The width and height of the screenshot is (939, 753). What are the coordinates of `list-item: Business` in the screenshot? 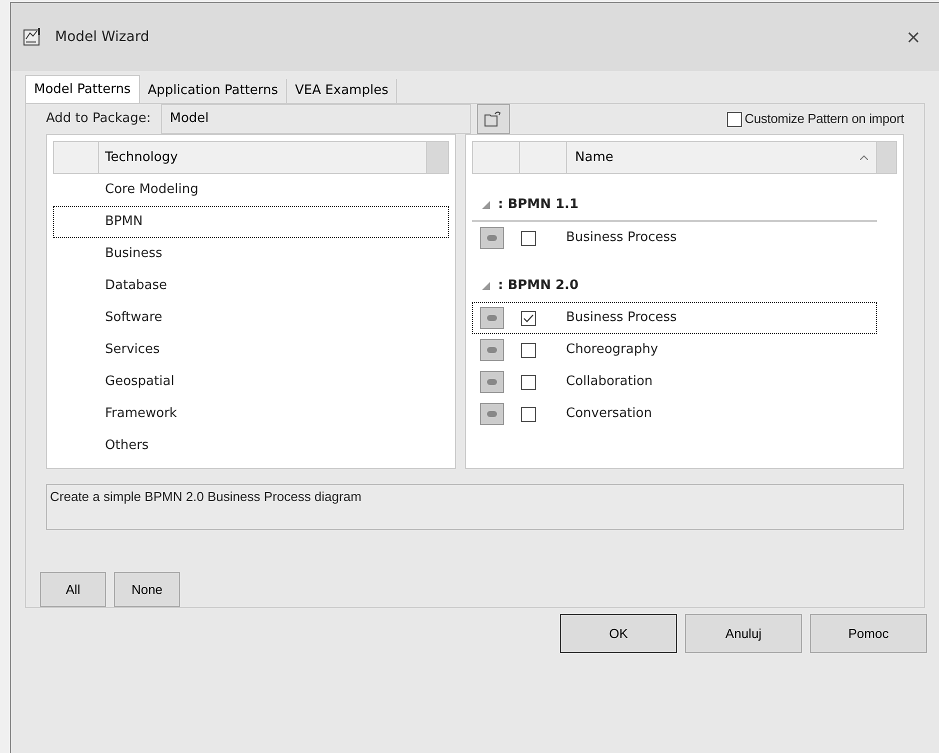 It's located at (251, 254).